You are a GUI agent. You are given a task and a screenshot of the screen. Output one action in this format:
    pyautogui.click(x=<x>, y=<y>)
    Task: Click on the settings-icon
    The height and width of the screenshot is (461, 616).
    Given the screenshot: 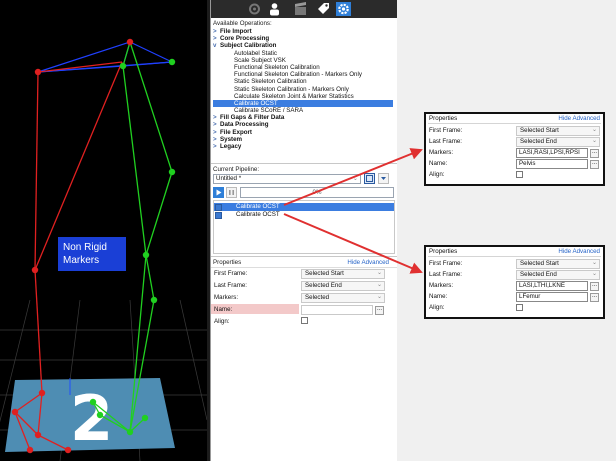 What is the action you would take?
    pyautogui.click(x=343, y=9)
    